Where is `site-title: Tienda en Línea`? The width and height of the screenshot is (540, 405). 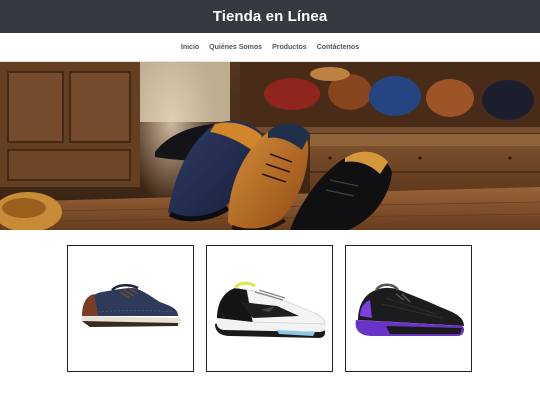
site-title: Tienda en Línea is located at coordinates (270, 16).